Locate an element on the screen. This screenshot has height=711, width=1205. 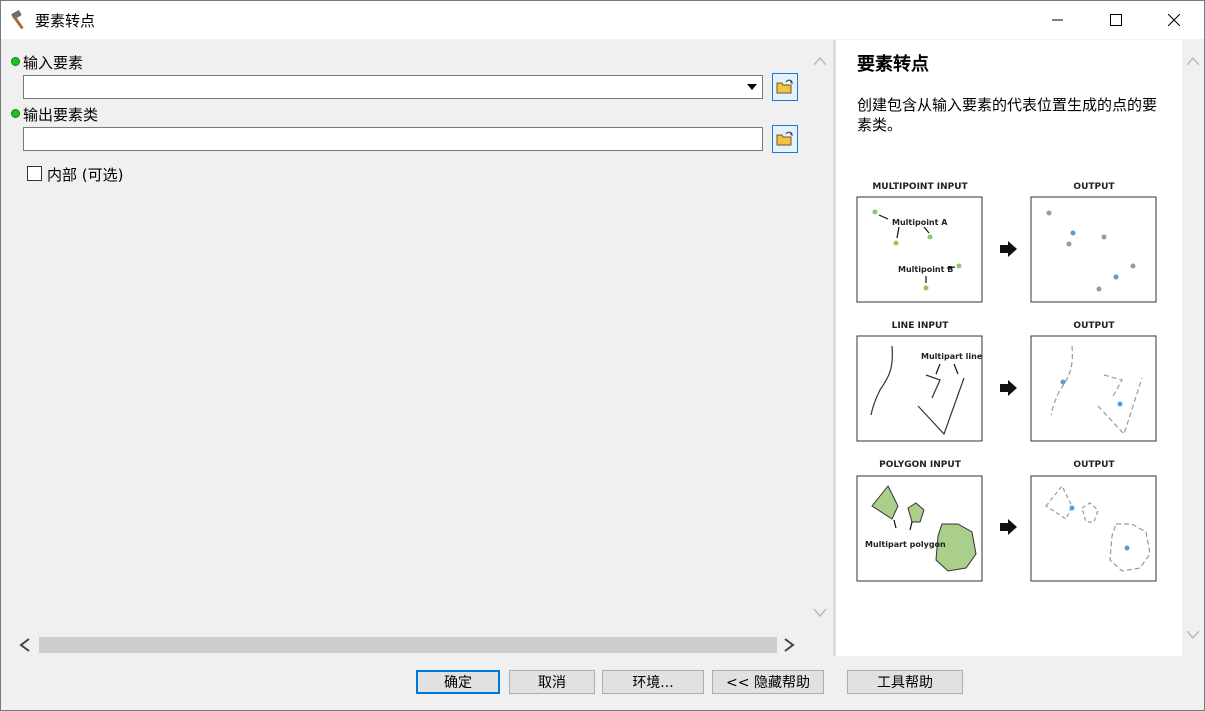
multipoint-b-label: Multipoint B is located at coordinates (925, 269).